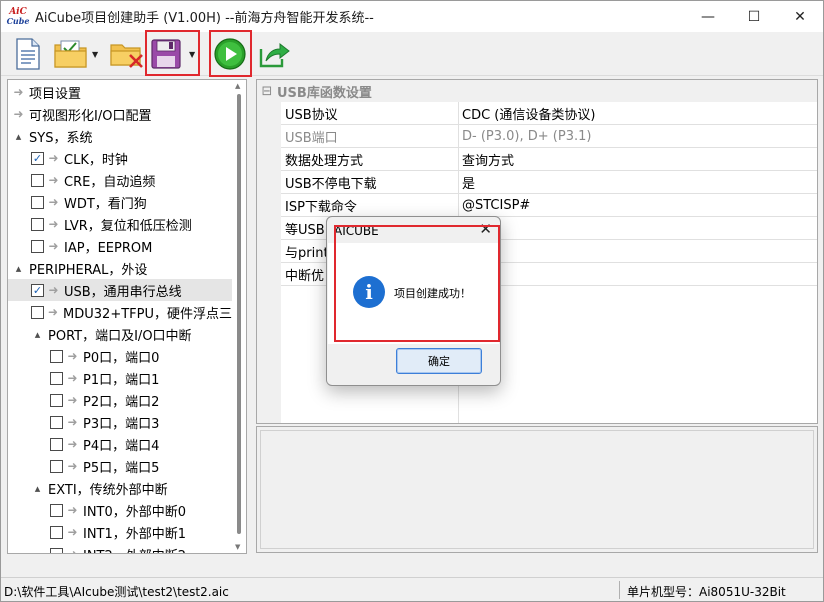 This screenshot has width=824, height=602. What do you see at coordinates (439, 361) in the screenshot?
I see `ok-button: 确定` at bounding box center [439, 361].